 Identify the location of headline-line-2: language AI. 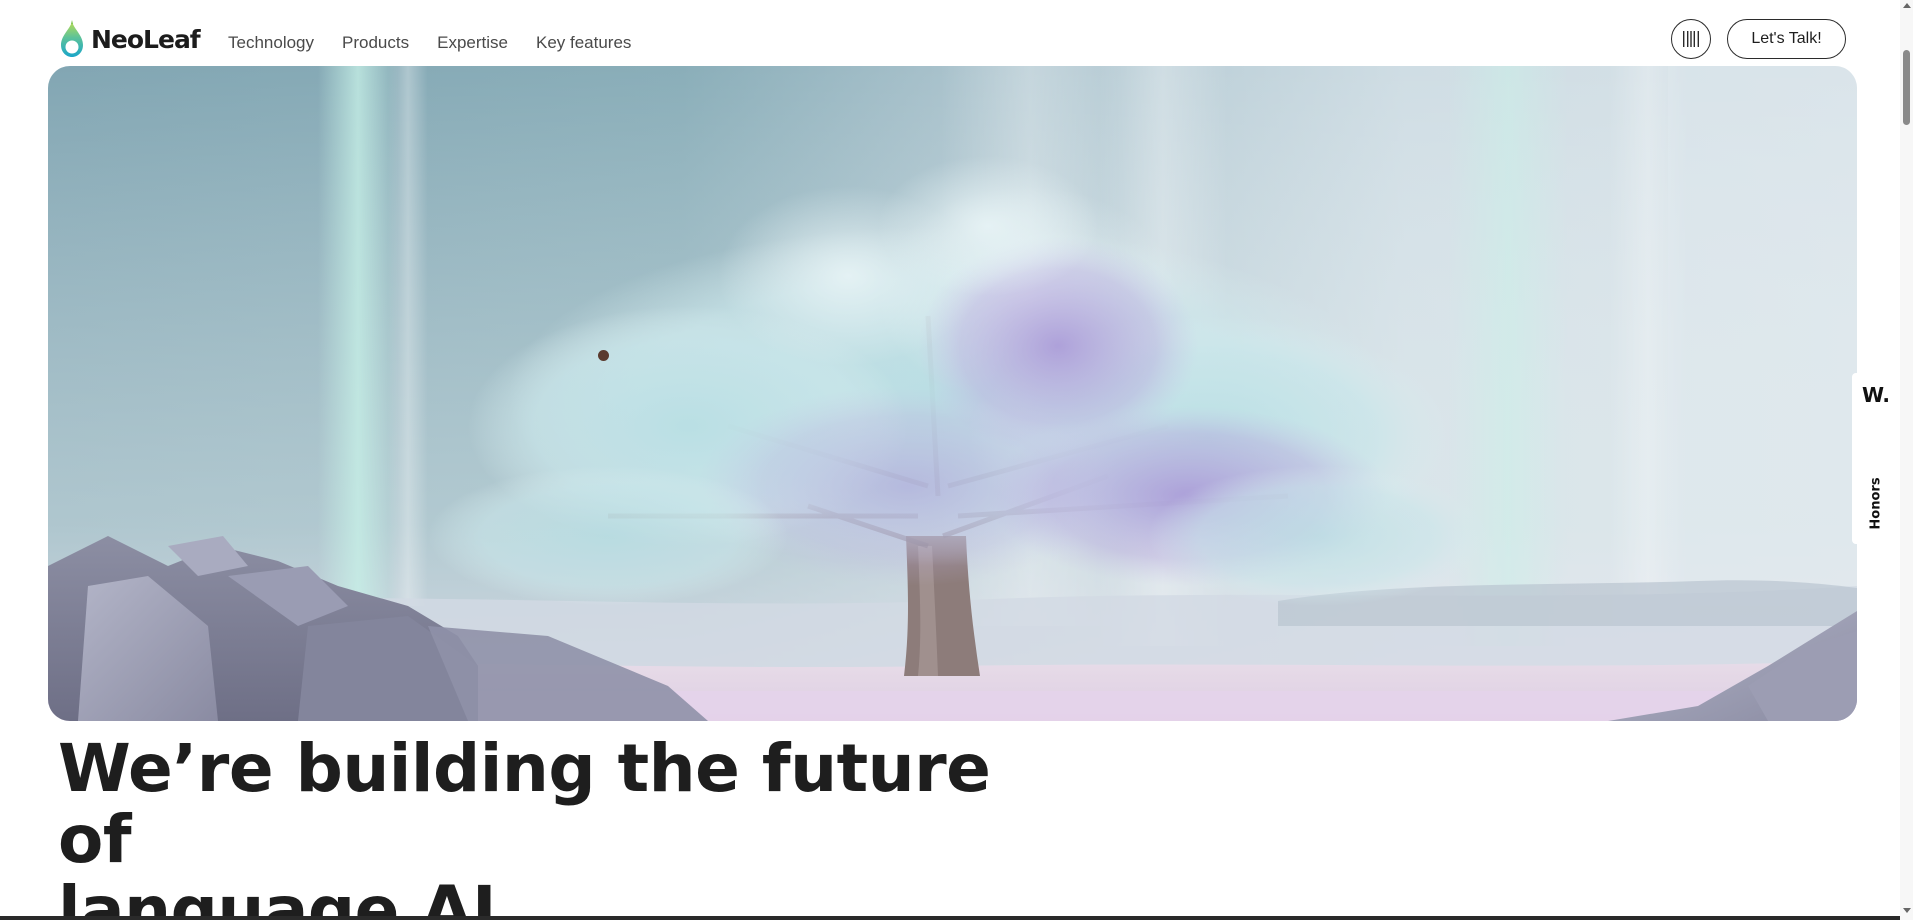
(277, 896).